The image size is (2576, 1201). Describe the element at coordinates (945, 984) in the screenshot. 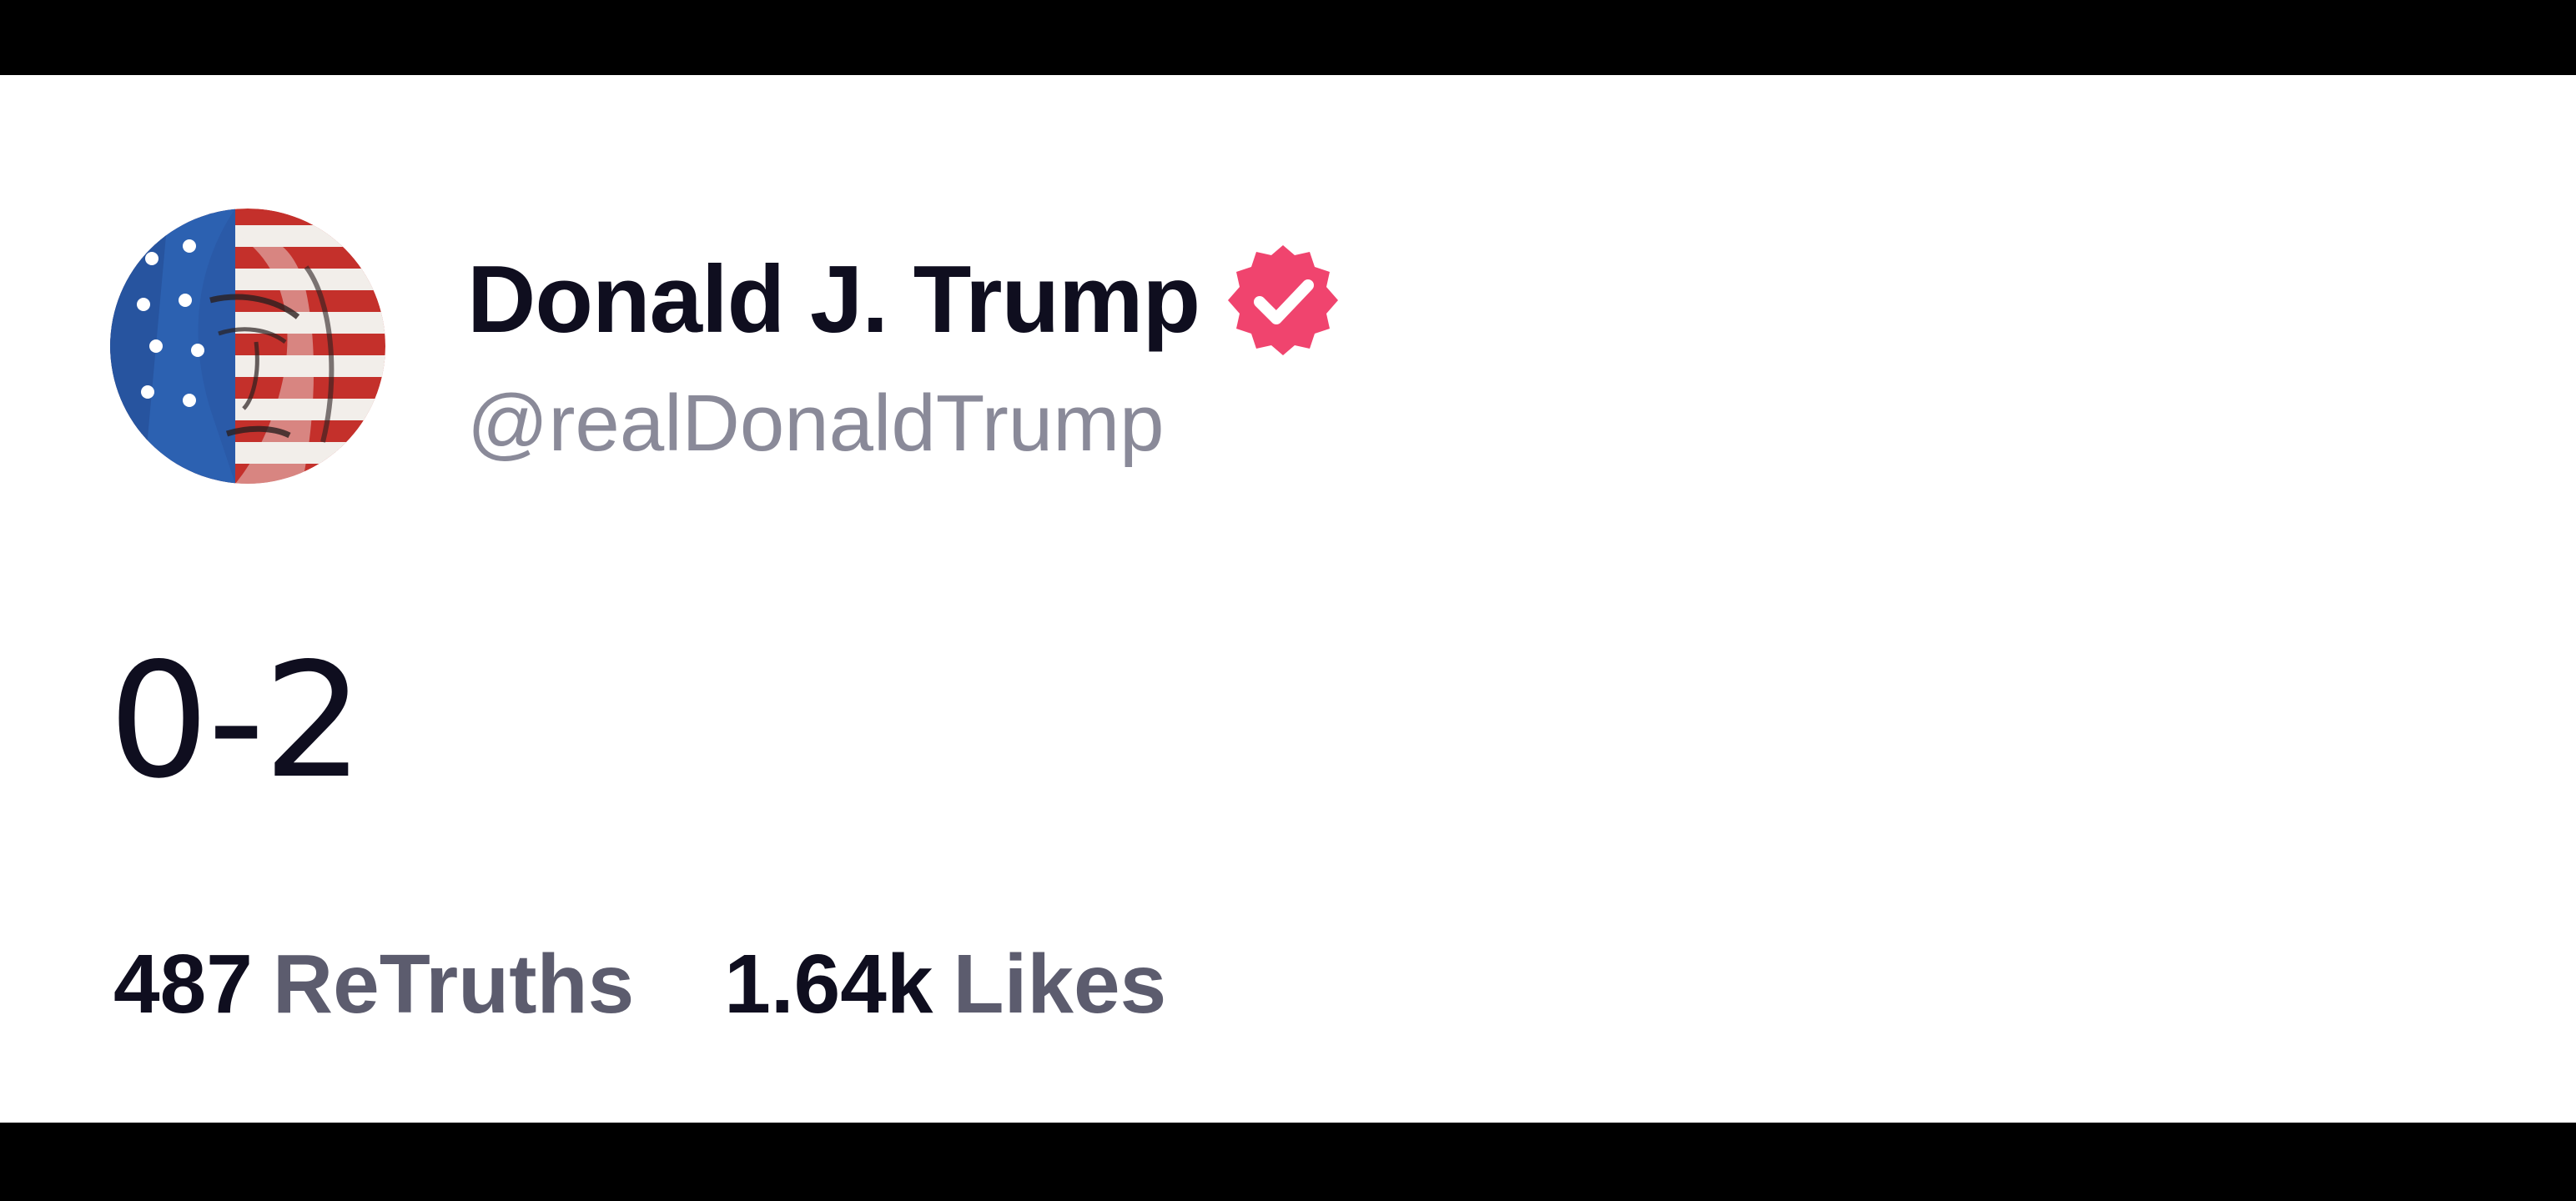

I see `likes-stat: 1.64k Likes` at that location.